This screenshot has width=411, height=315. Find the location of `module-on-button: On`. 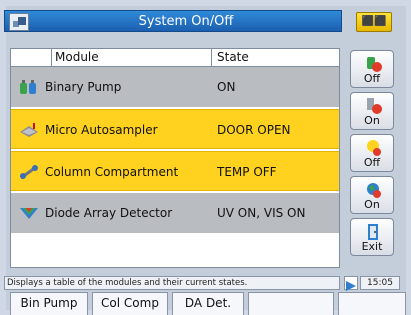

module-on-button: On is located at coordinates (372, 111).